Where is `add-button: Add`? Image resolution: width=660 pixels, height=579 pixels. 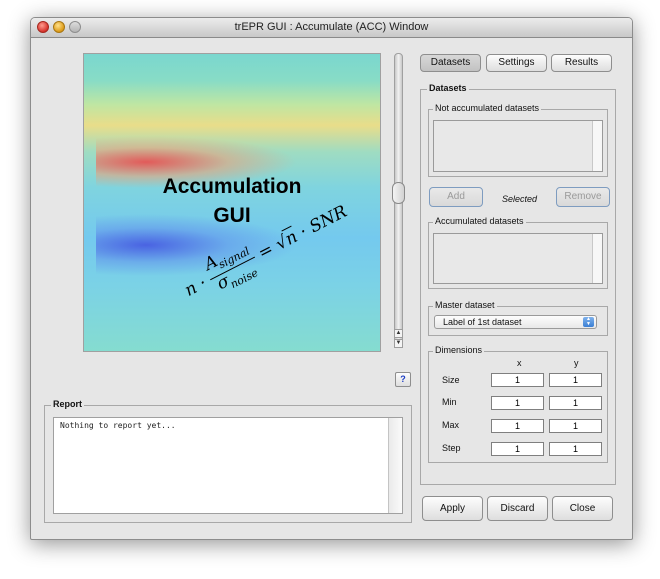 add-button: Add is located at coordinates (456, 197).